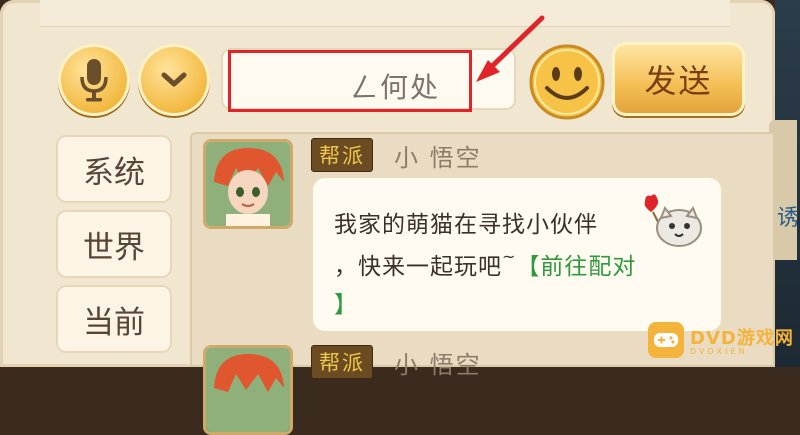 The height and width of the screenshot is (435, 800). I want to click on message-text-line1: 我家的萌猫在寻找小伙伴, so click(466, 225).